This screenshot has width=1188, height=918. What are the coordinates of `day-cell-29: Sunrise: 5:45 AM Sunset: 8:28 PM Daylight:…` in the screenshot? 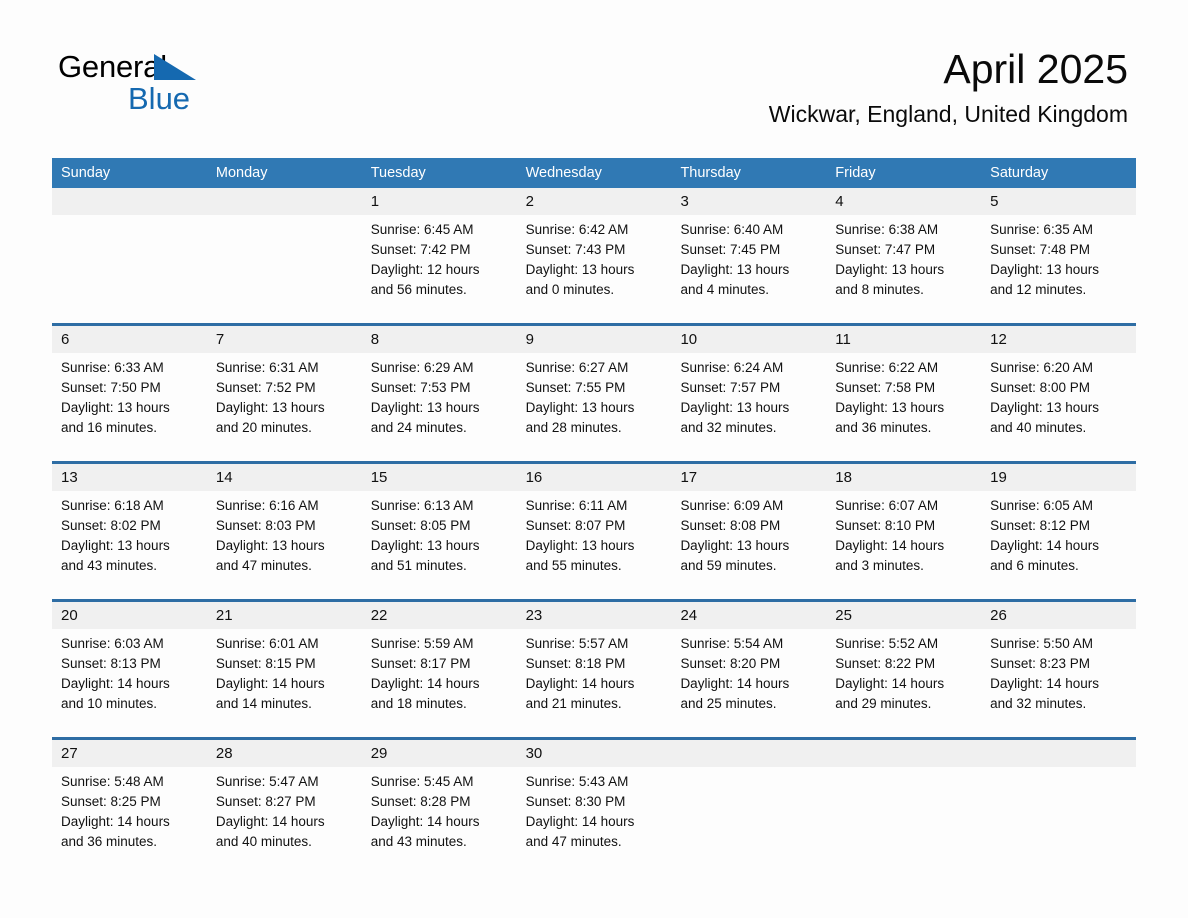 It's located at (439, 817).